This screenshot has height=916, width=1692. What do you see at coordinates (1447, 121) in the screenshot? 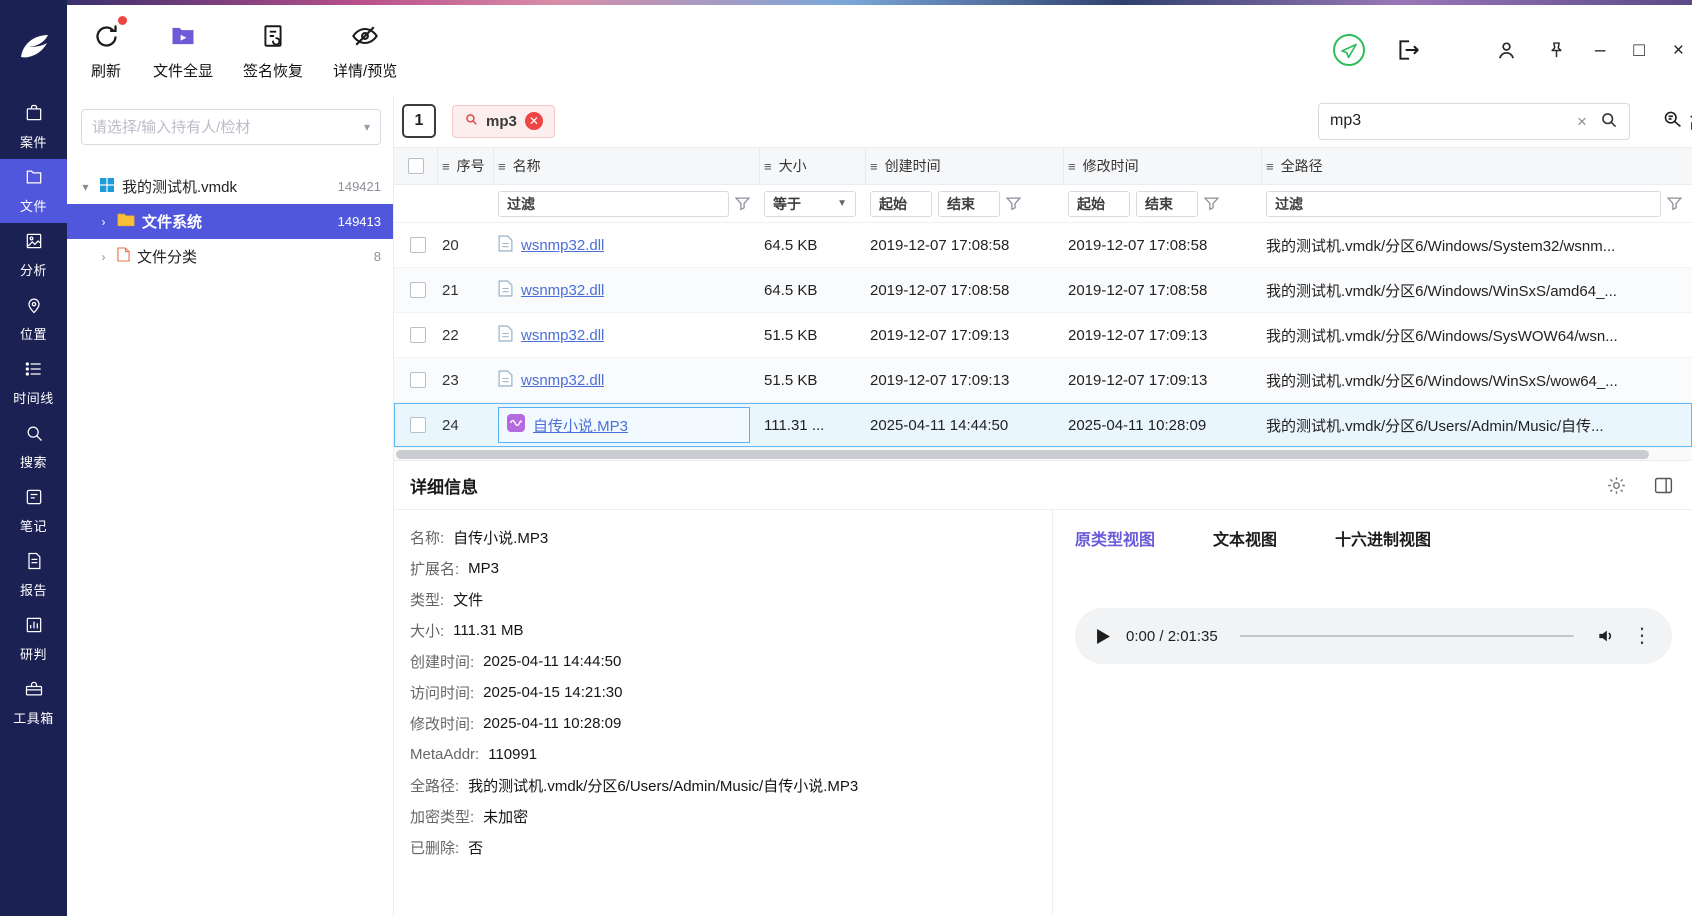
I see `search-input` at bounding box center [1447, 121].